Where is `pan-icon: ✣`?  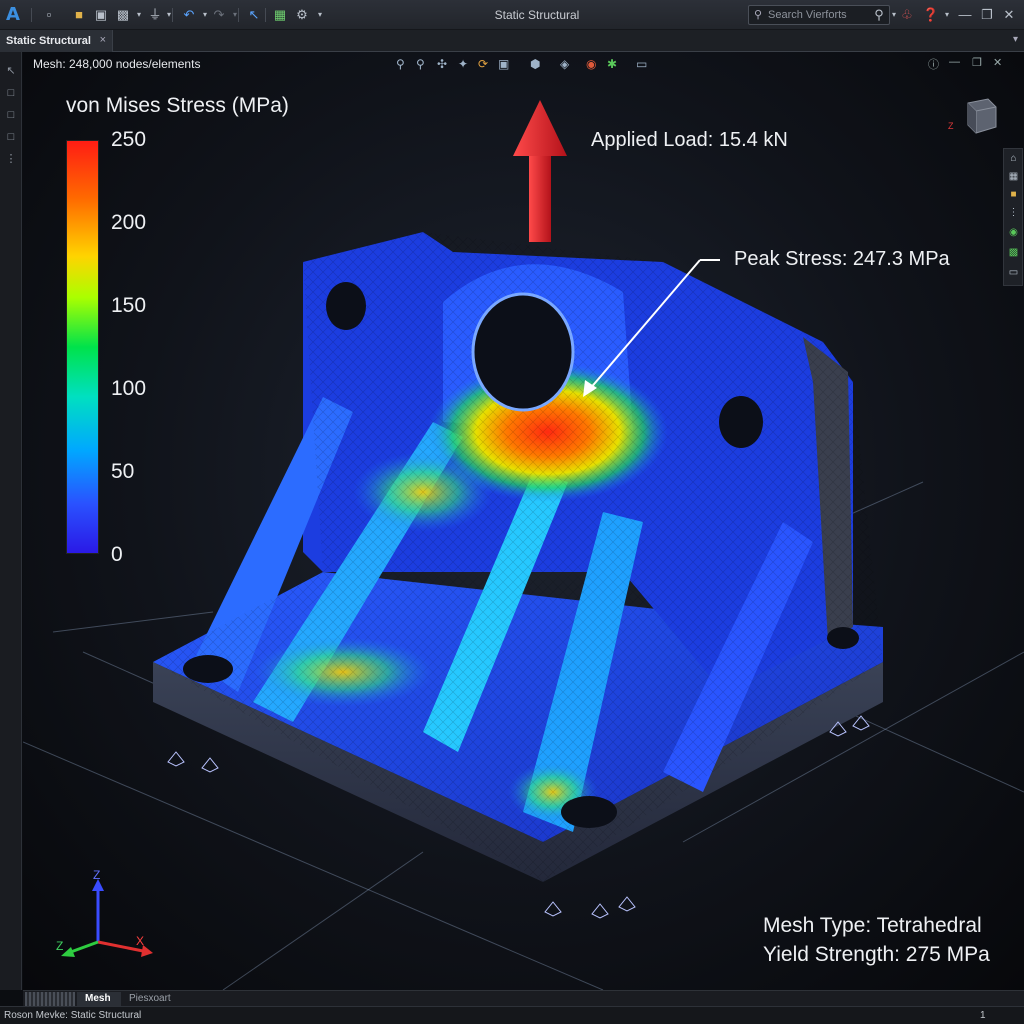
pan-icon: ✣ is located at coordinates (442, 64).